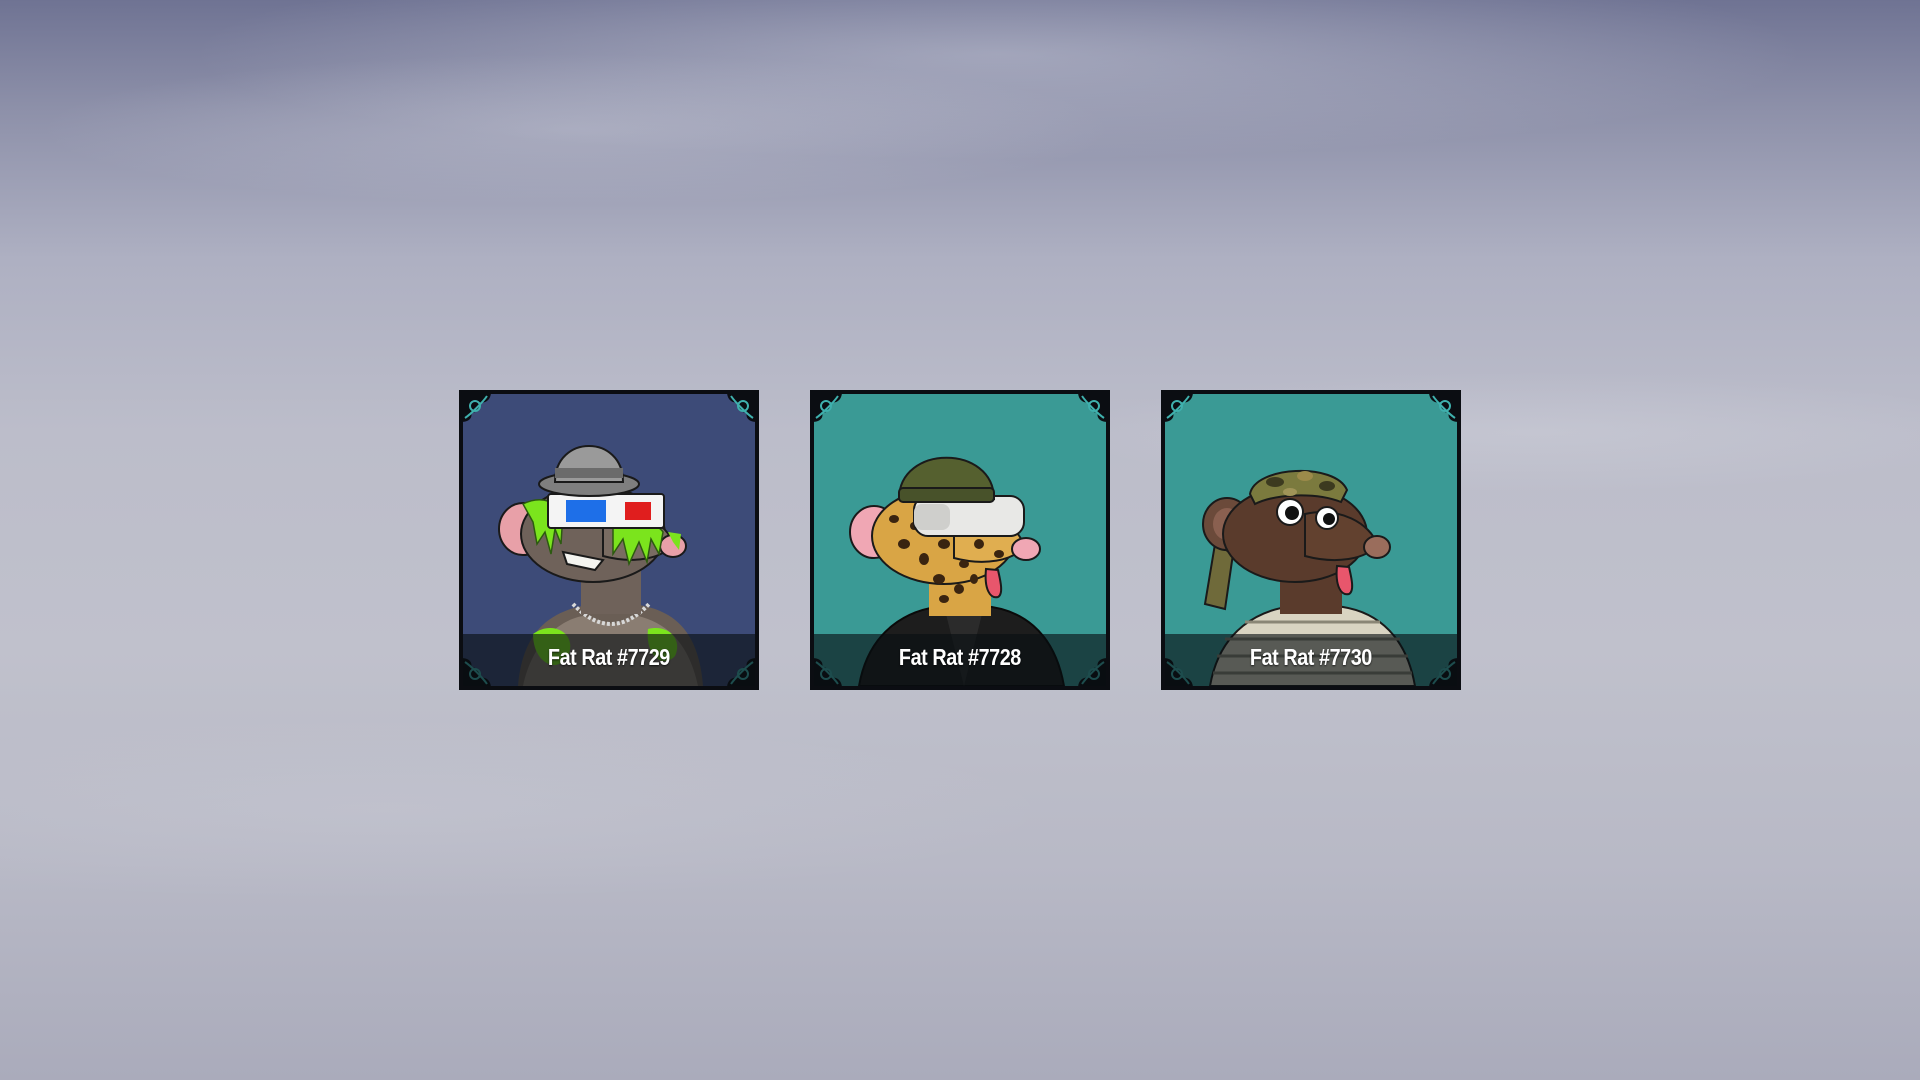  What do you see at coordinates (1311, 540) in the screenshot?
I see `nft-card-7730: Fat Rat #7730` at bounding box center [1311, 540].